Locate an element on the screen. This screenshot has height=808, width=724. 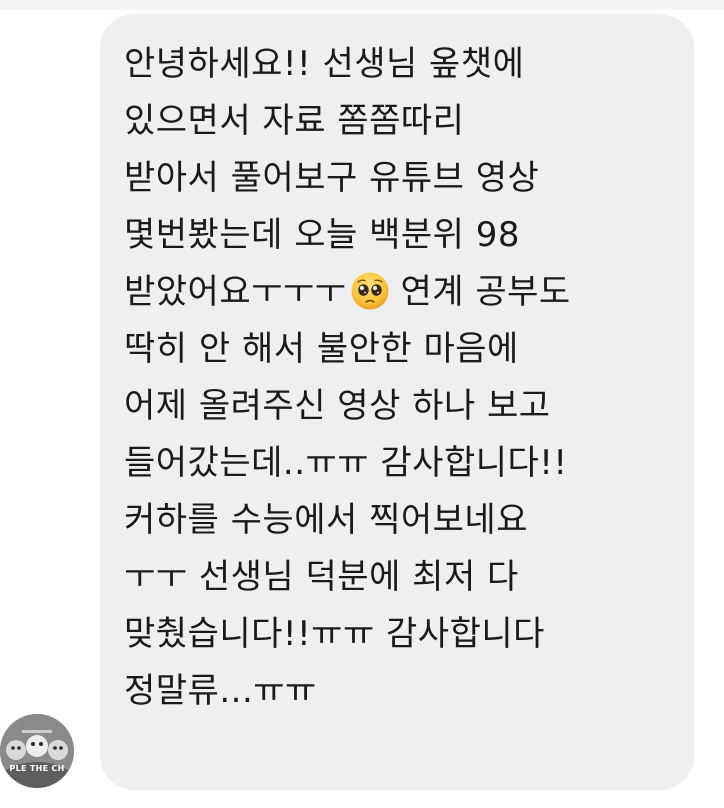
message-line: 몇번봤는데 오늘 백분위 98 is located at coordinates (322, 235).